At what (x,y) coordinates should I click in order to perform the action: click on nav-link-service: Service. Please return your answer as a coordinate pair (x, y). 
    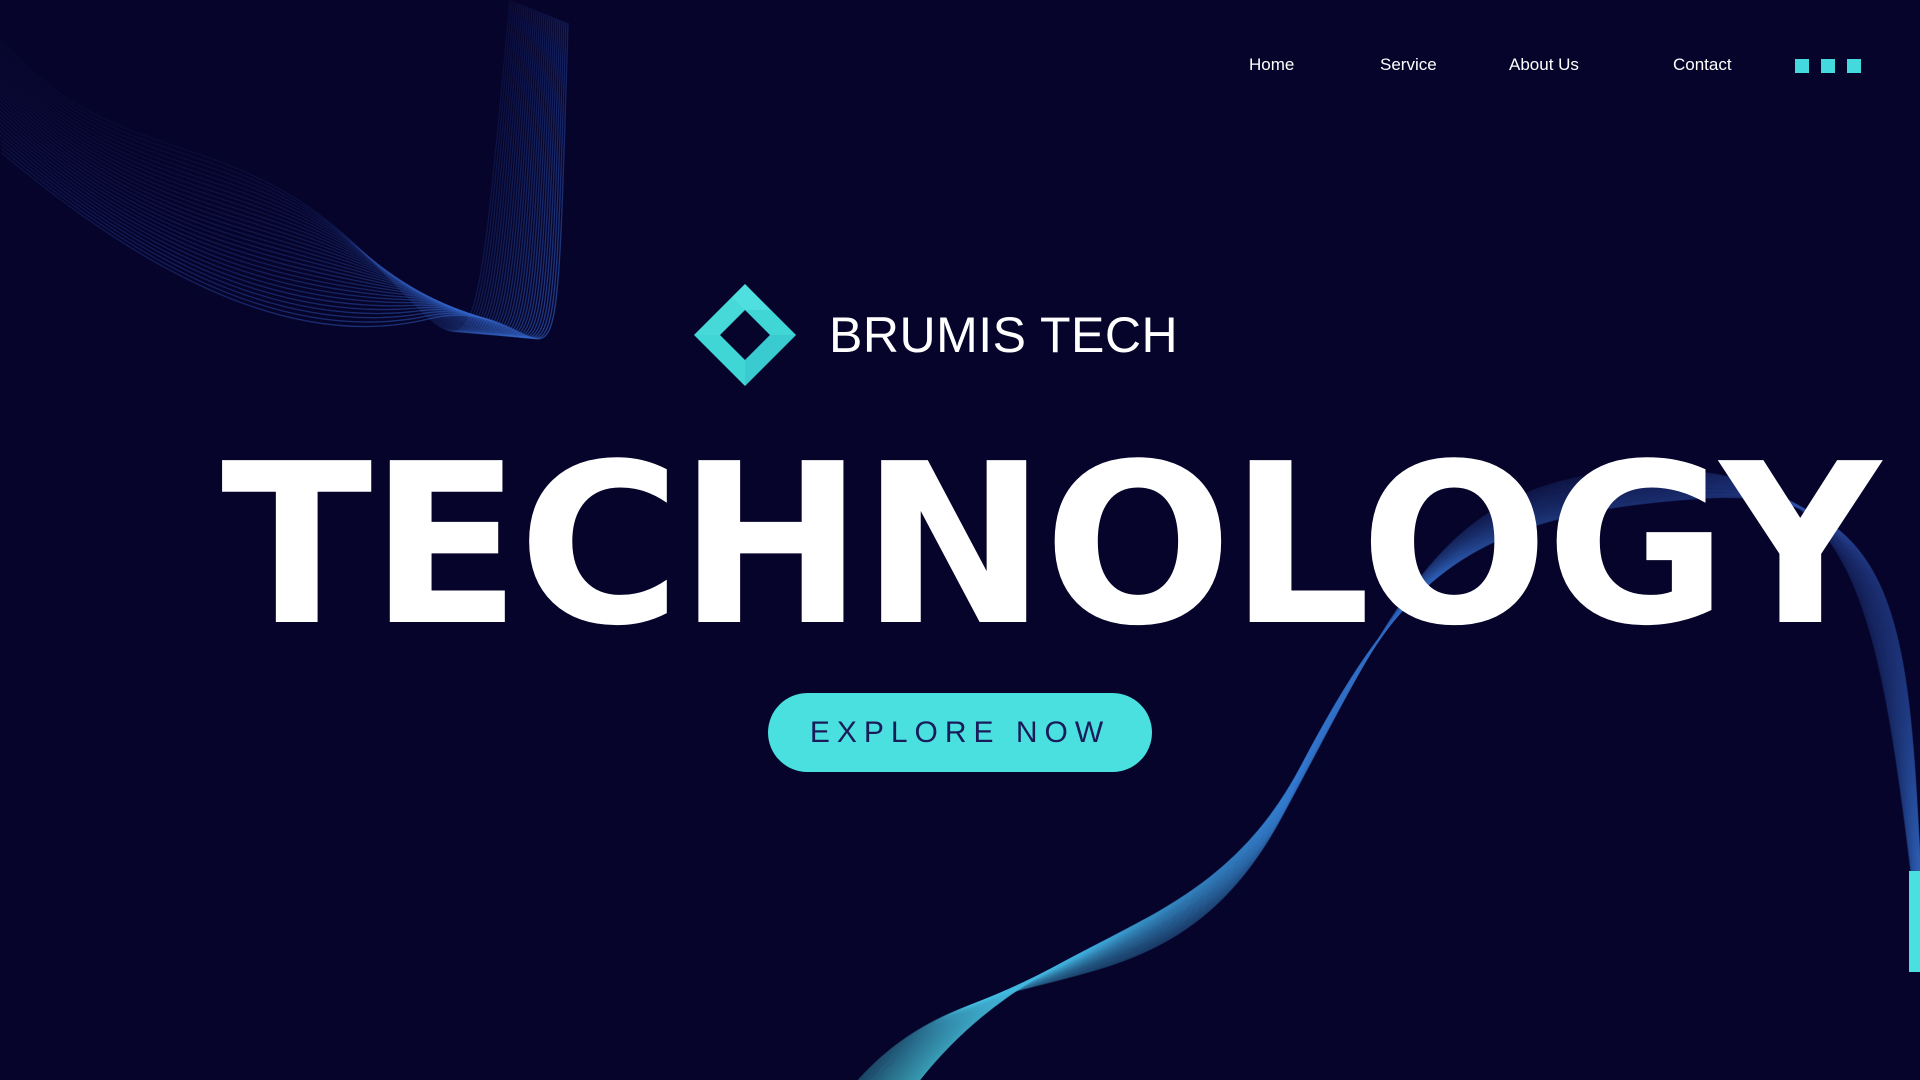
    Looking at the image, I should click on (1408, 65).